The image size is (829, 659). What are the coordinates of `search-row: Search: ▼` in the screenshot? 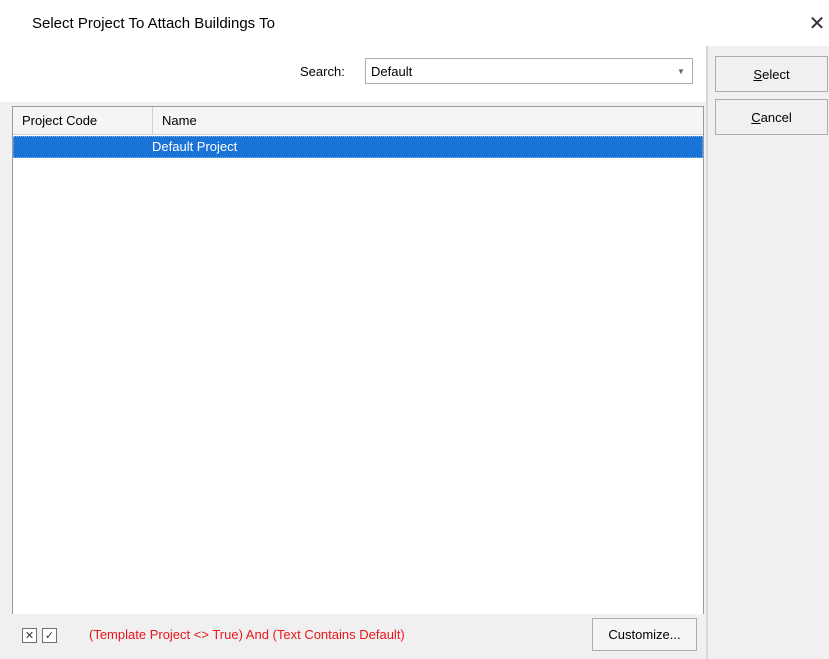 It's located at (353, 74).